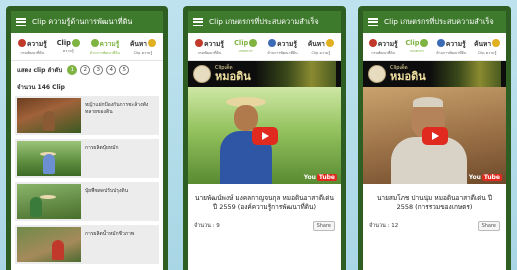 The width and height of the screenshot is (517, 270). Describe the element at coordinates (111, 70) in the screenshot. I see `page-button-4: 4` at that location.